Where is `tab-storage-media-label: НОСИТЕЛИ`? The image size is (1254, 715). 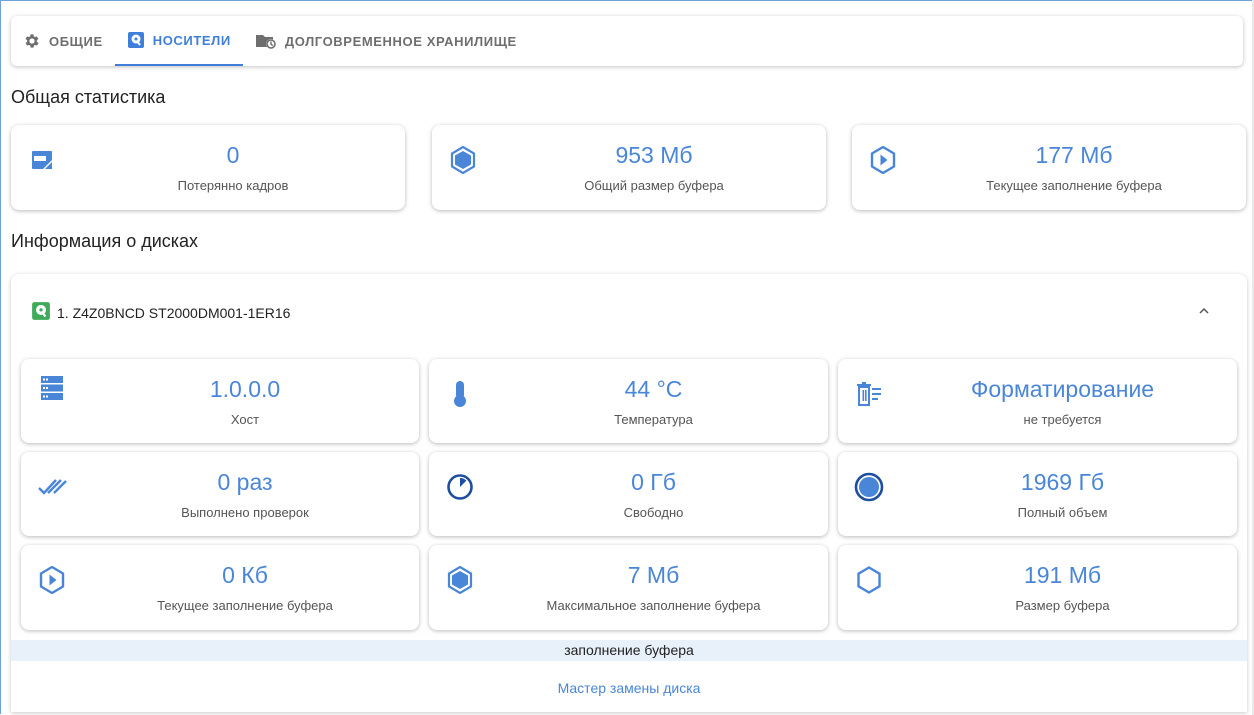
tab-storage-media-label: НОСИТЕЛИ is located at coordinates (191, 40).